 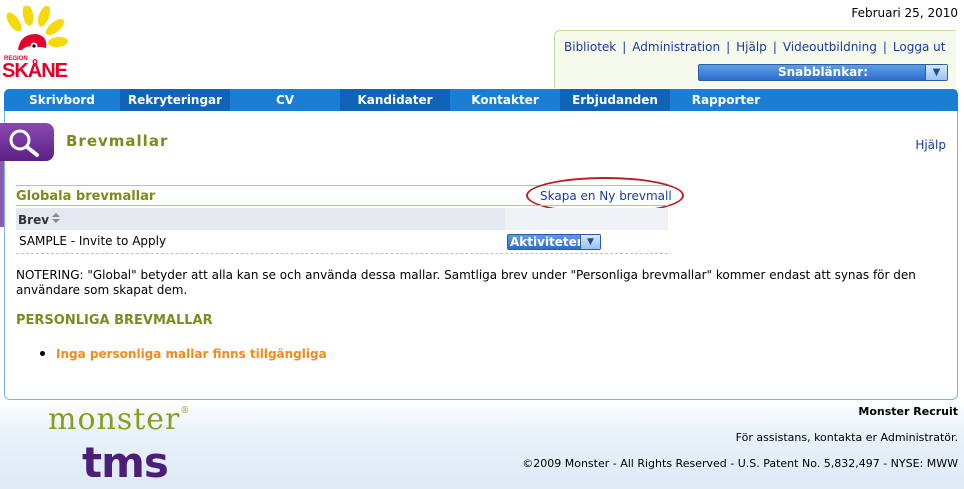 I want to click on tab-erbjudanden: Erbjudanden, so click(x=615, y=100).